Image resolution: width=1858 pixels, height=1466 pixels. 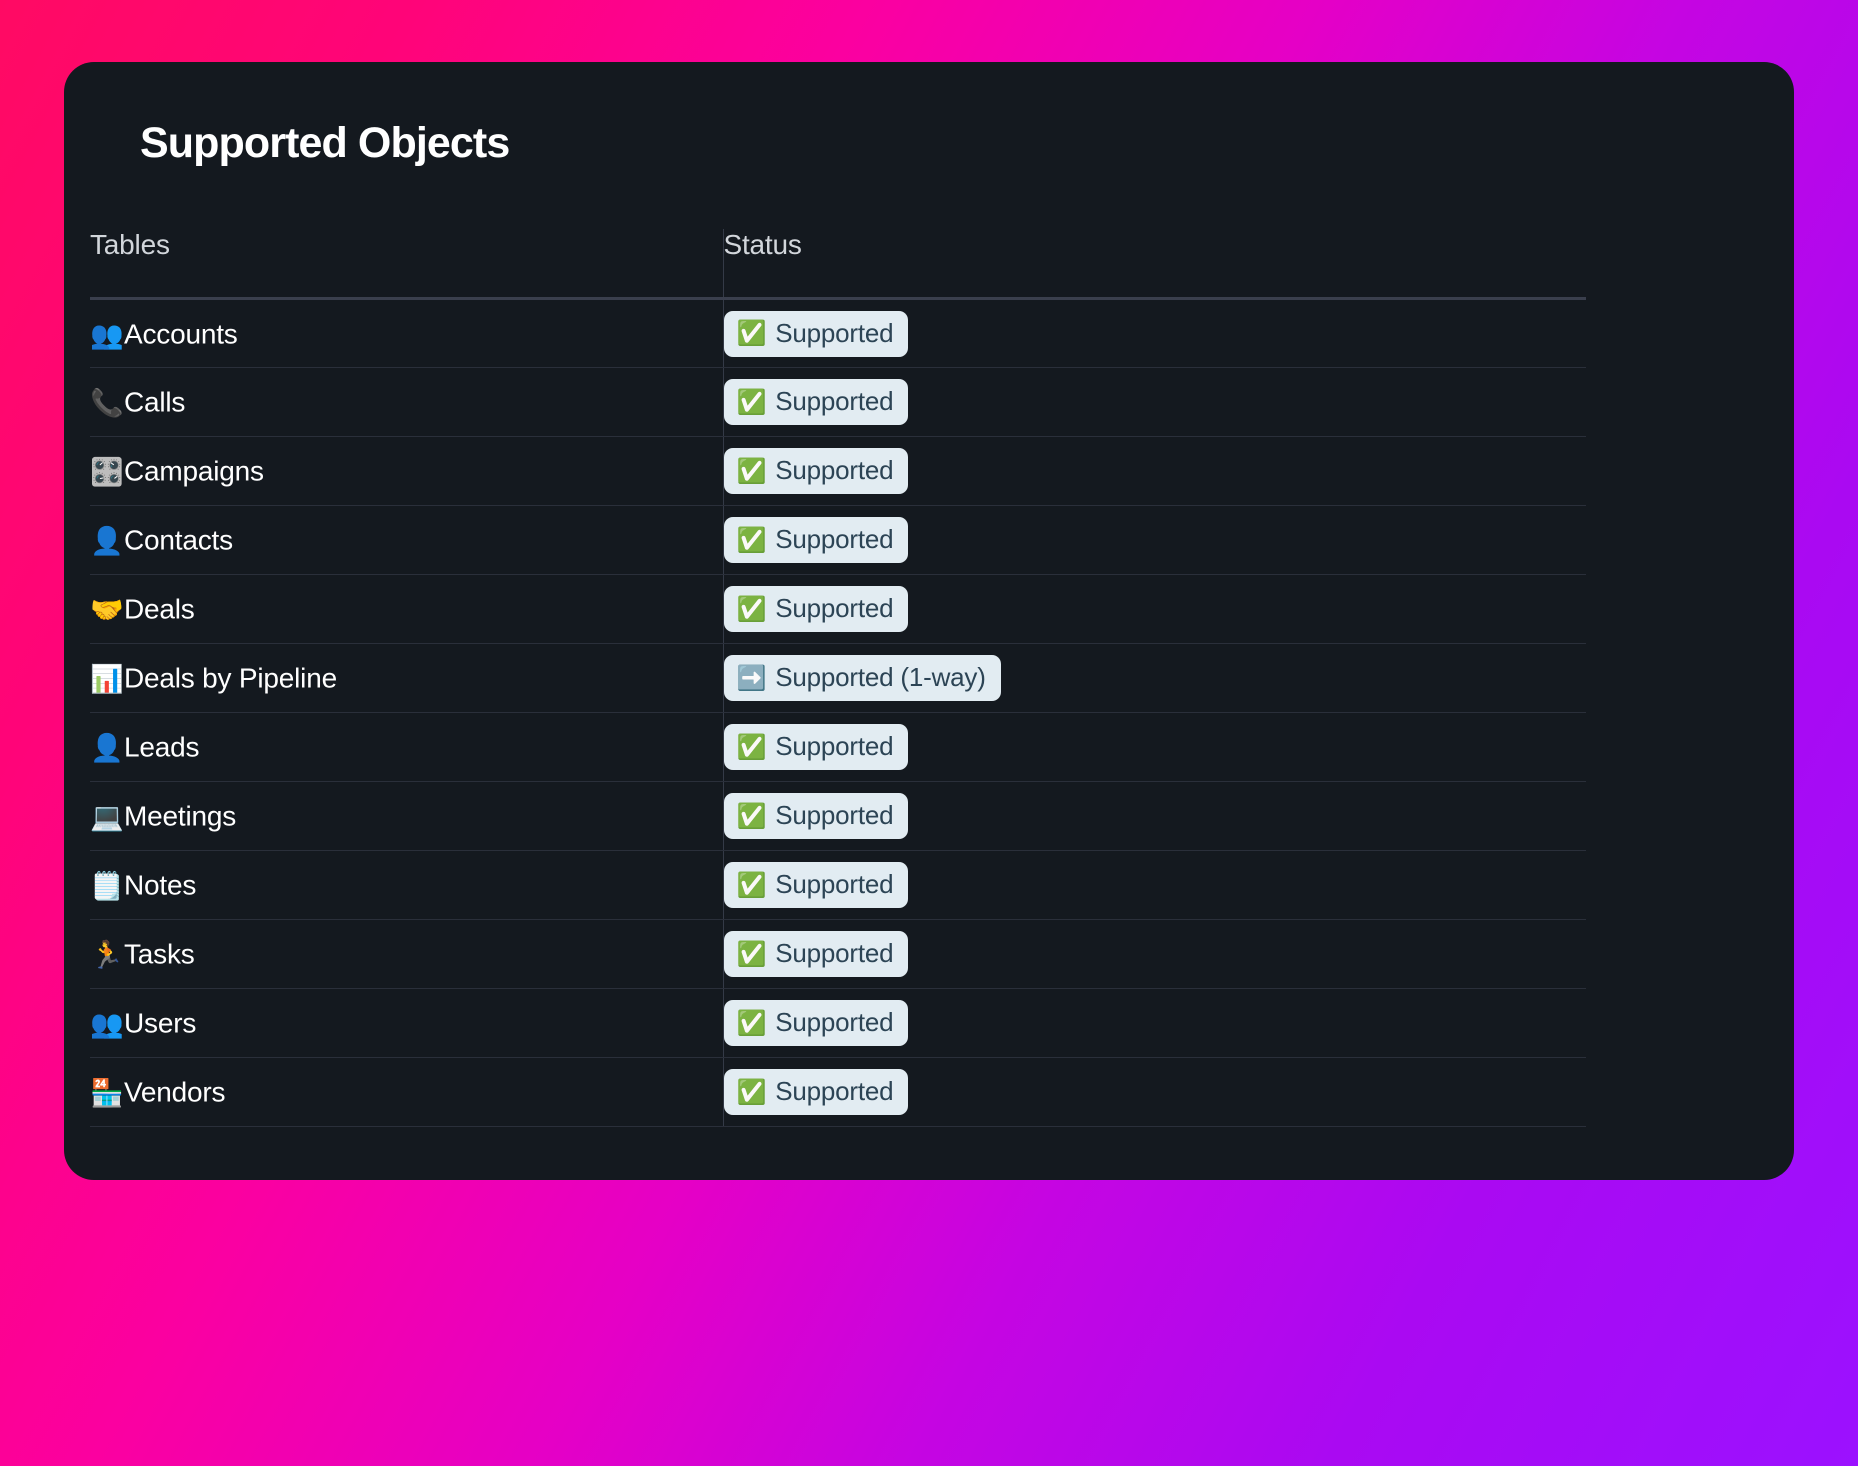 What do you see at coordinates (107, 818) in the screenshot?
I see `laptop-icon: 💻` at bounding box center [107, 818].